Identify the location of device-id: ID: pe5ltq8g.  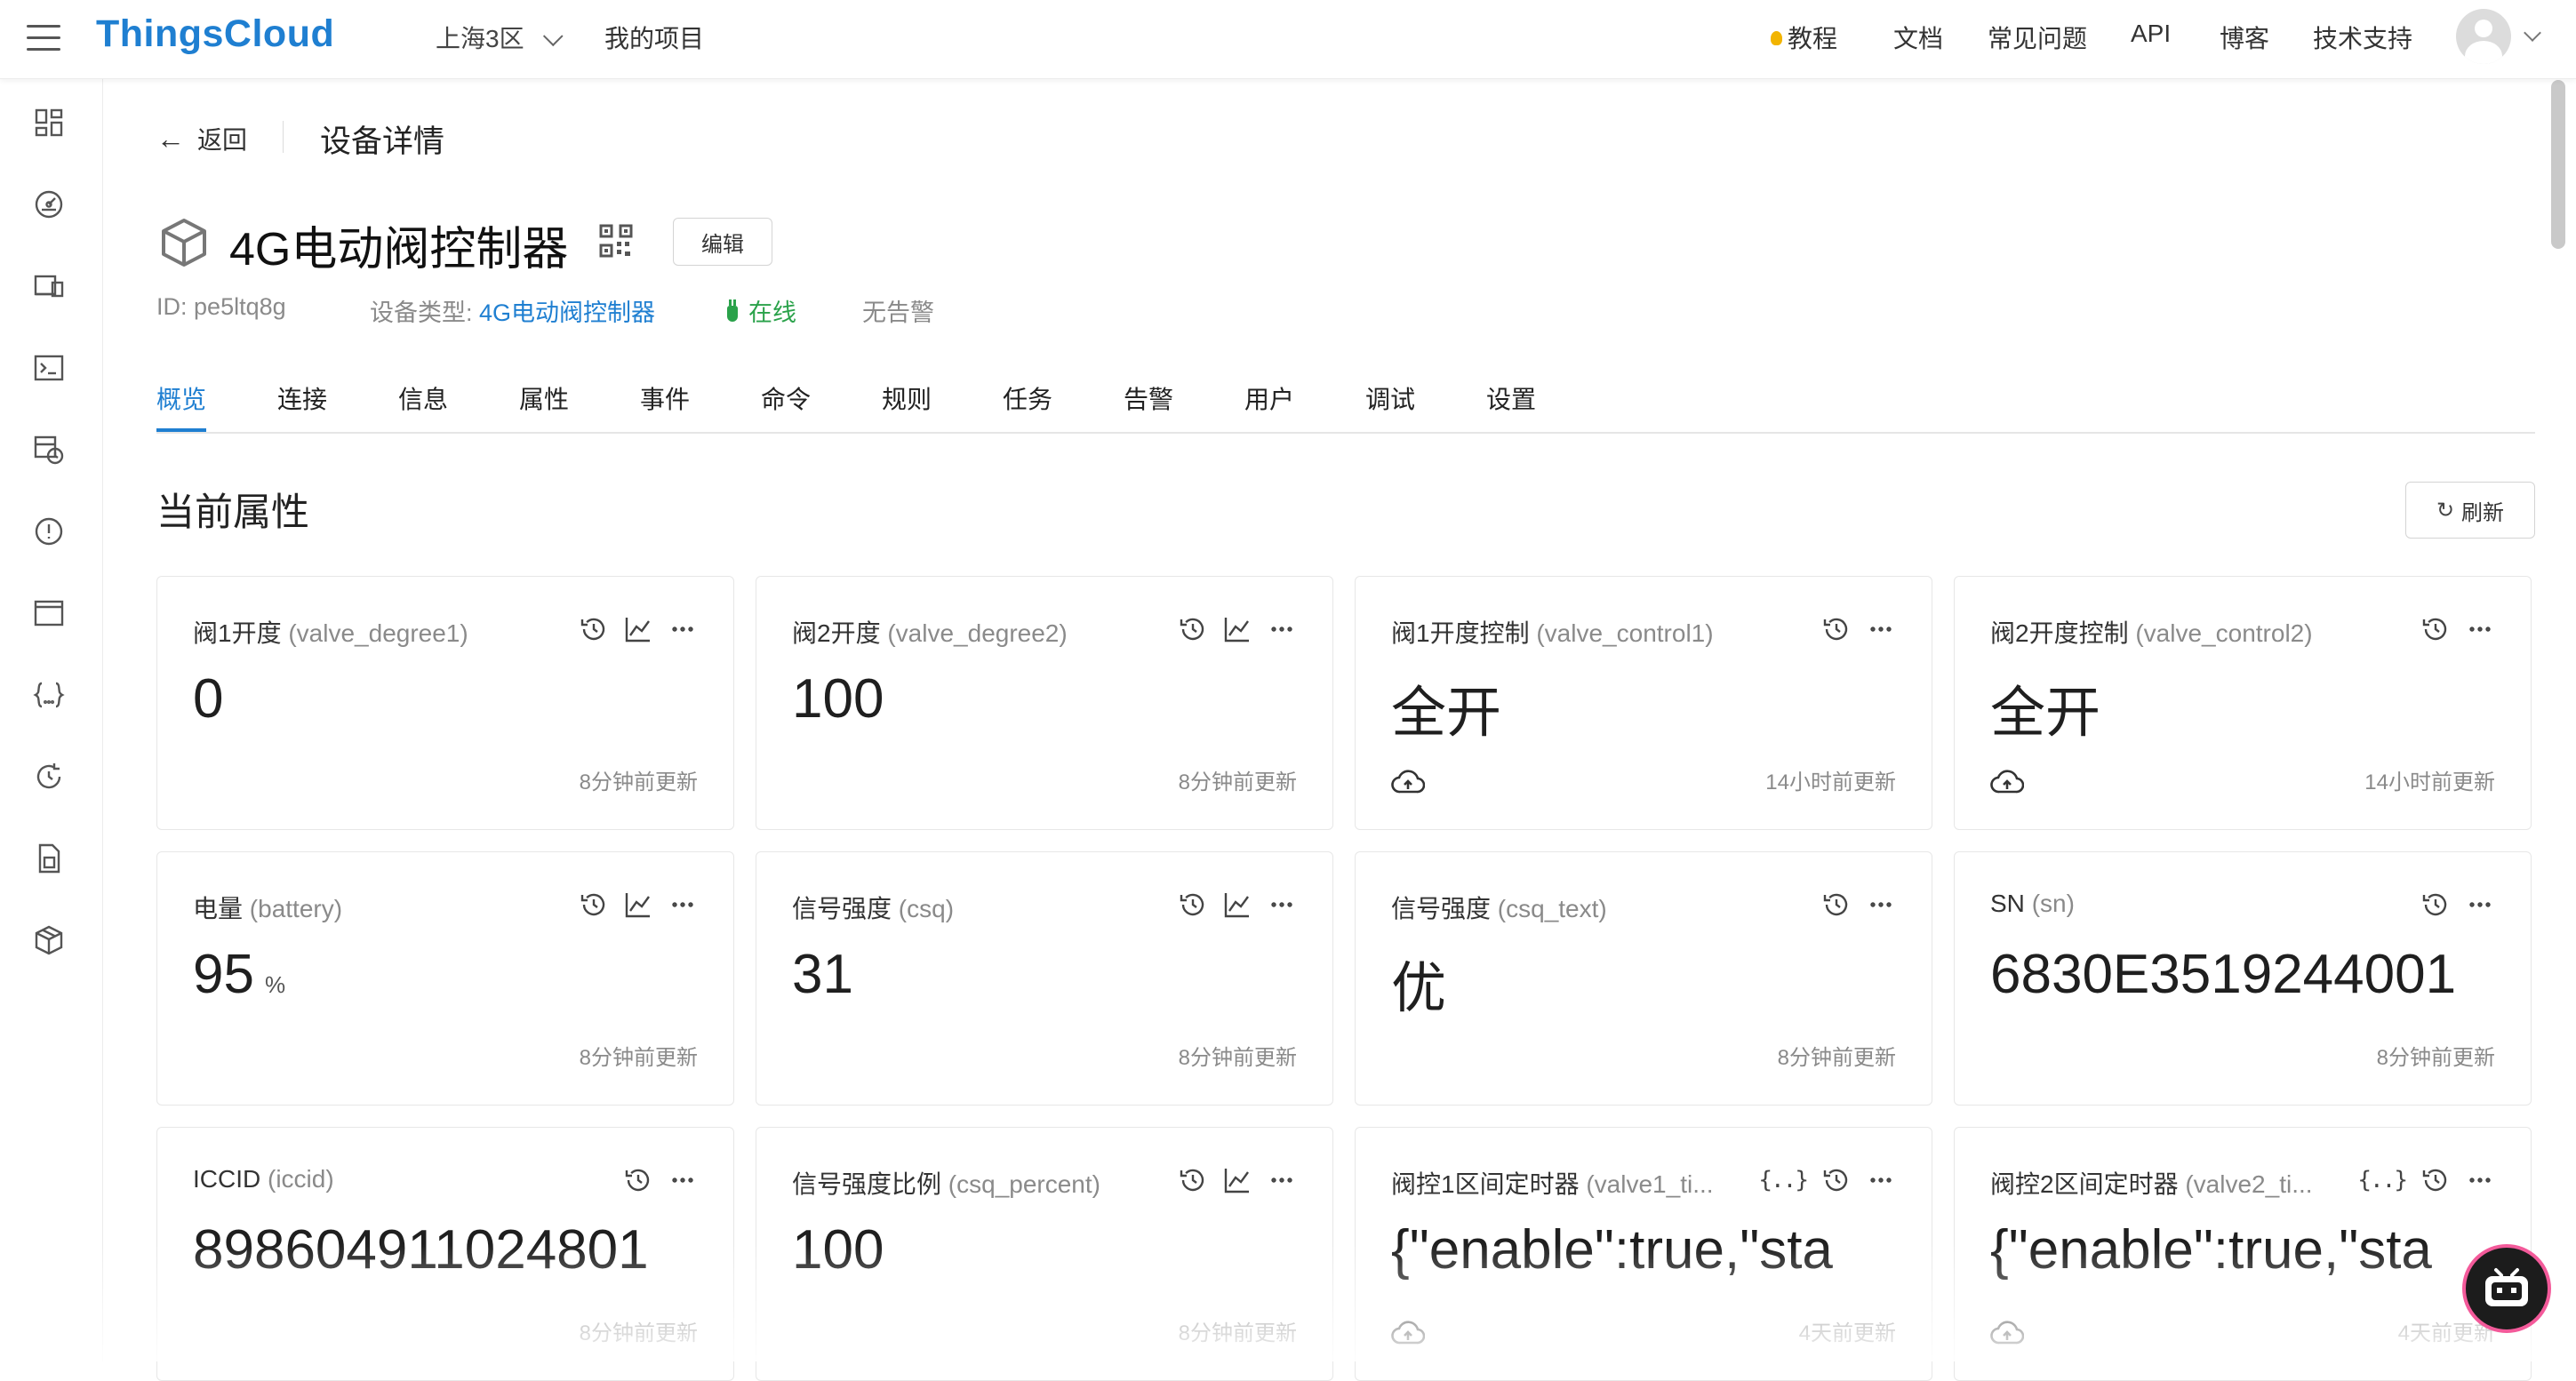
(221, 307).